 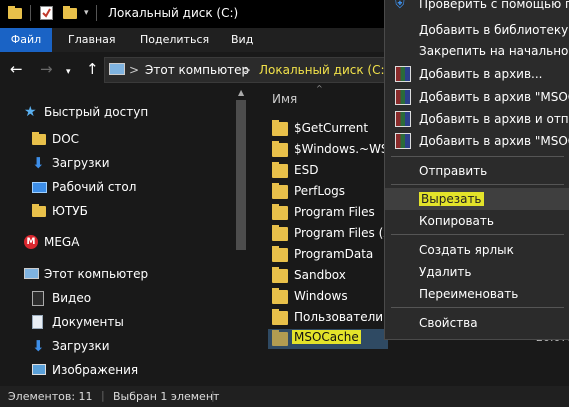 I want to click on file-name: Windows, so click(x=321, y=296).